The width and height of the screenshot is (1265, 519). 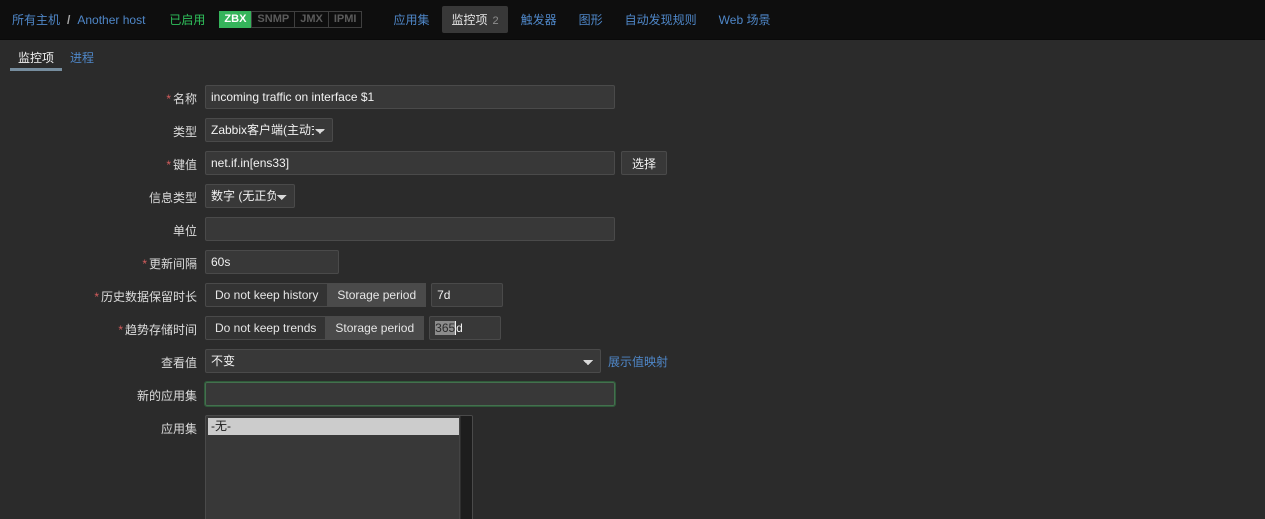 I want to click on interface-badge-ipmi: IPMI, so click(x=345, y=19).